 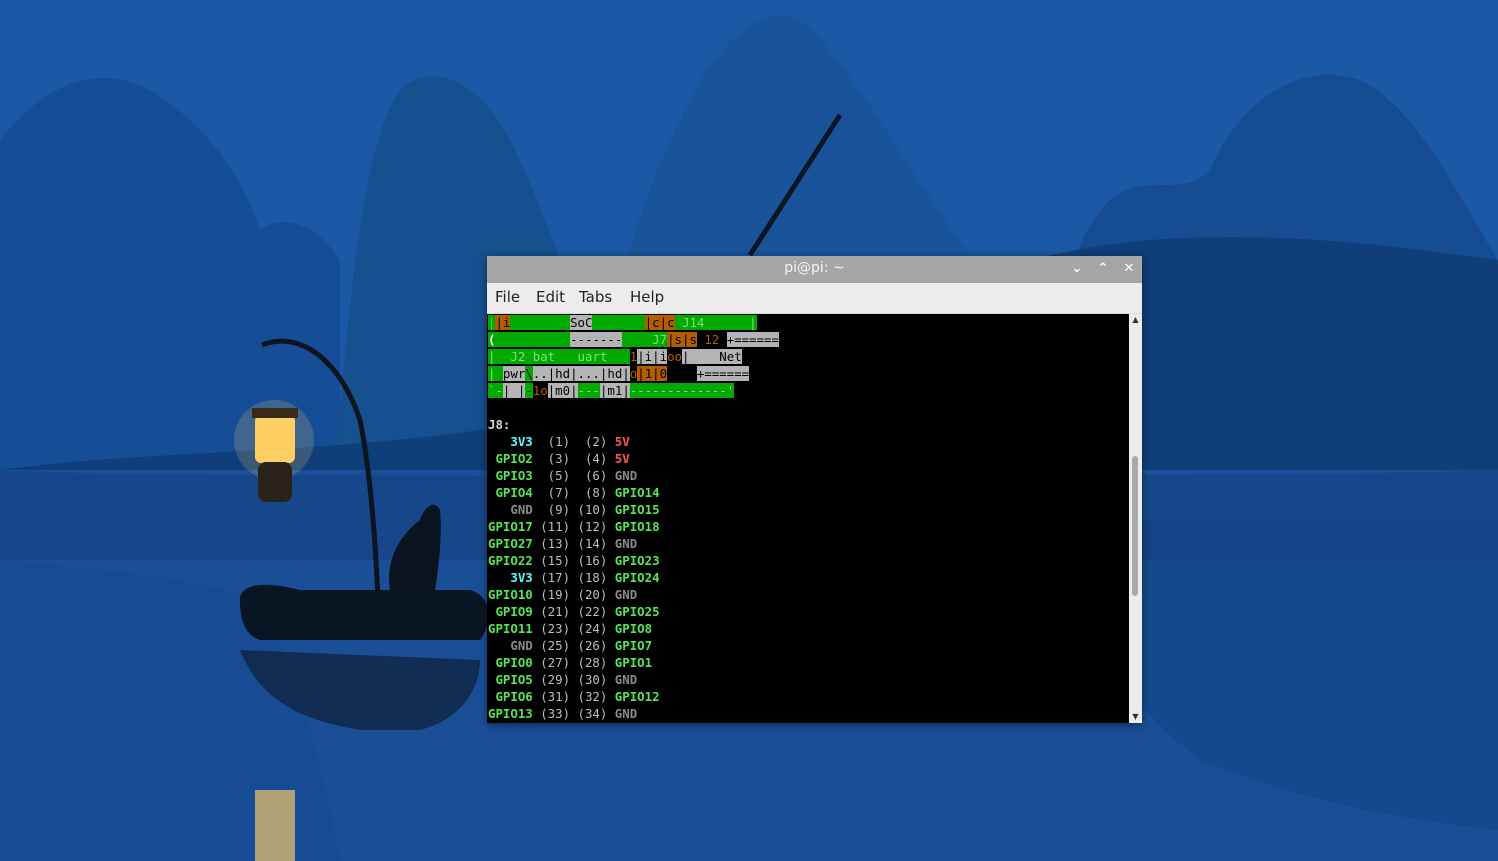 What do you see at coordinates (592, 543) in the screenshot?
I see `pin-number-right: (14)` at bounding box center [592, 543].